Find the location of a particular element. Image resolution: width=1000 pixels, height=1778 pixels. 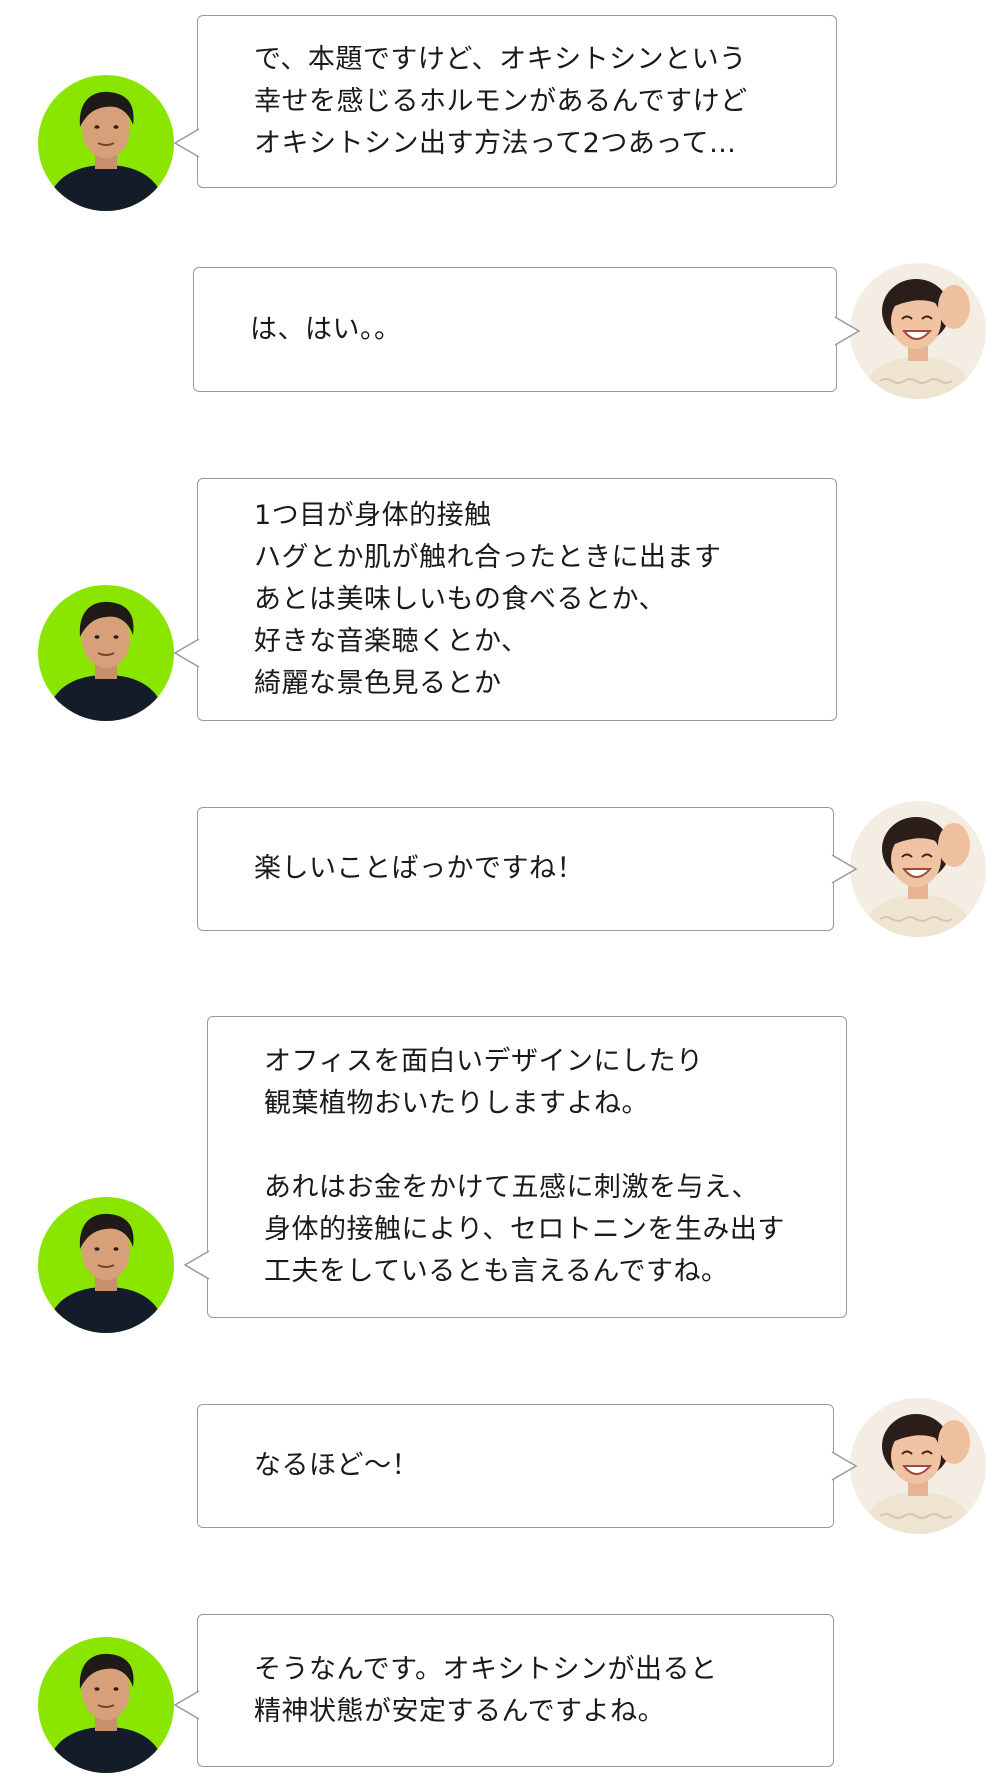

message-text-line: あれはお金をかけて五感に刺激を与え、 is located at coordinates (511, 1187).